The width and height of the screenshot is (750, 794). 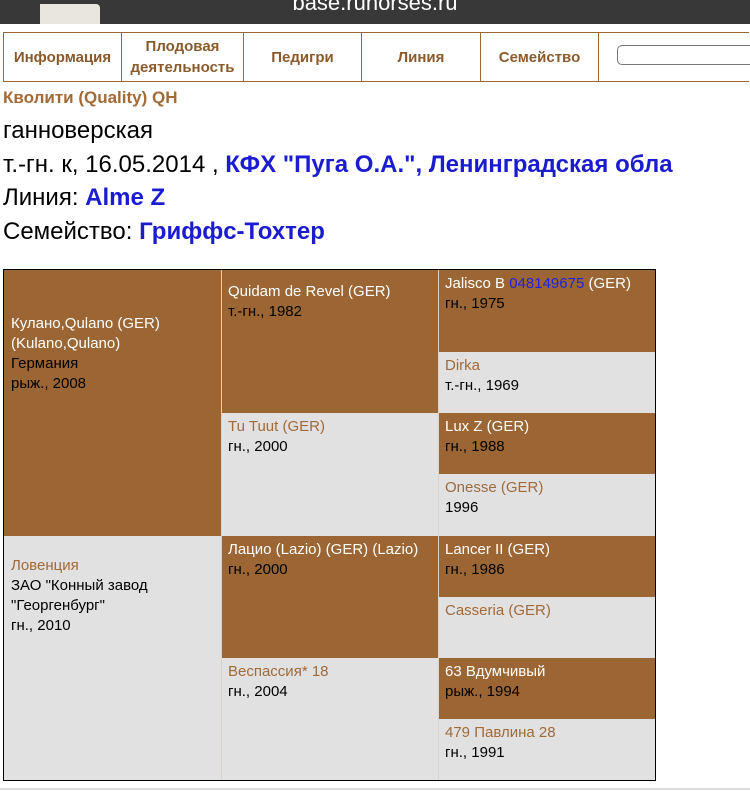 I want to click on ss-name-link: Quidam de Revel (GER), so click(x=329, y=292).